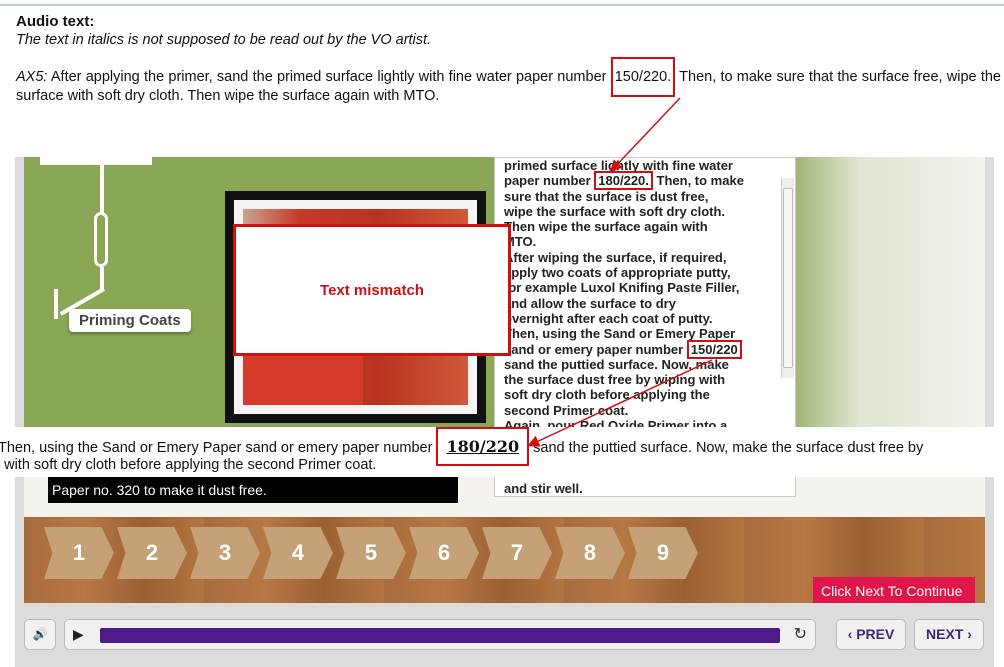 The image size is (1004, 667). I want to click on panel-highlight-2: 150/220, so click(714, 349).